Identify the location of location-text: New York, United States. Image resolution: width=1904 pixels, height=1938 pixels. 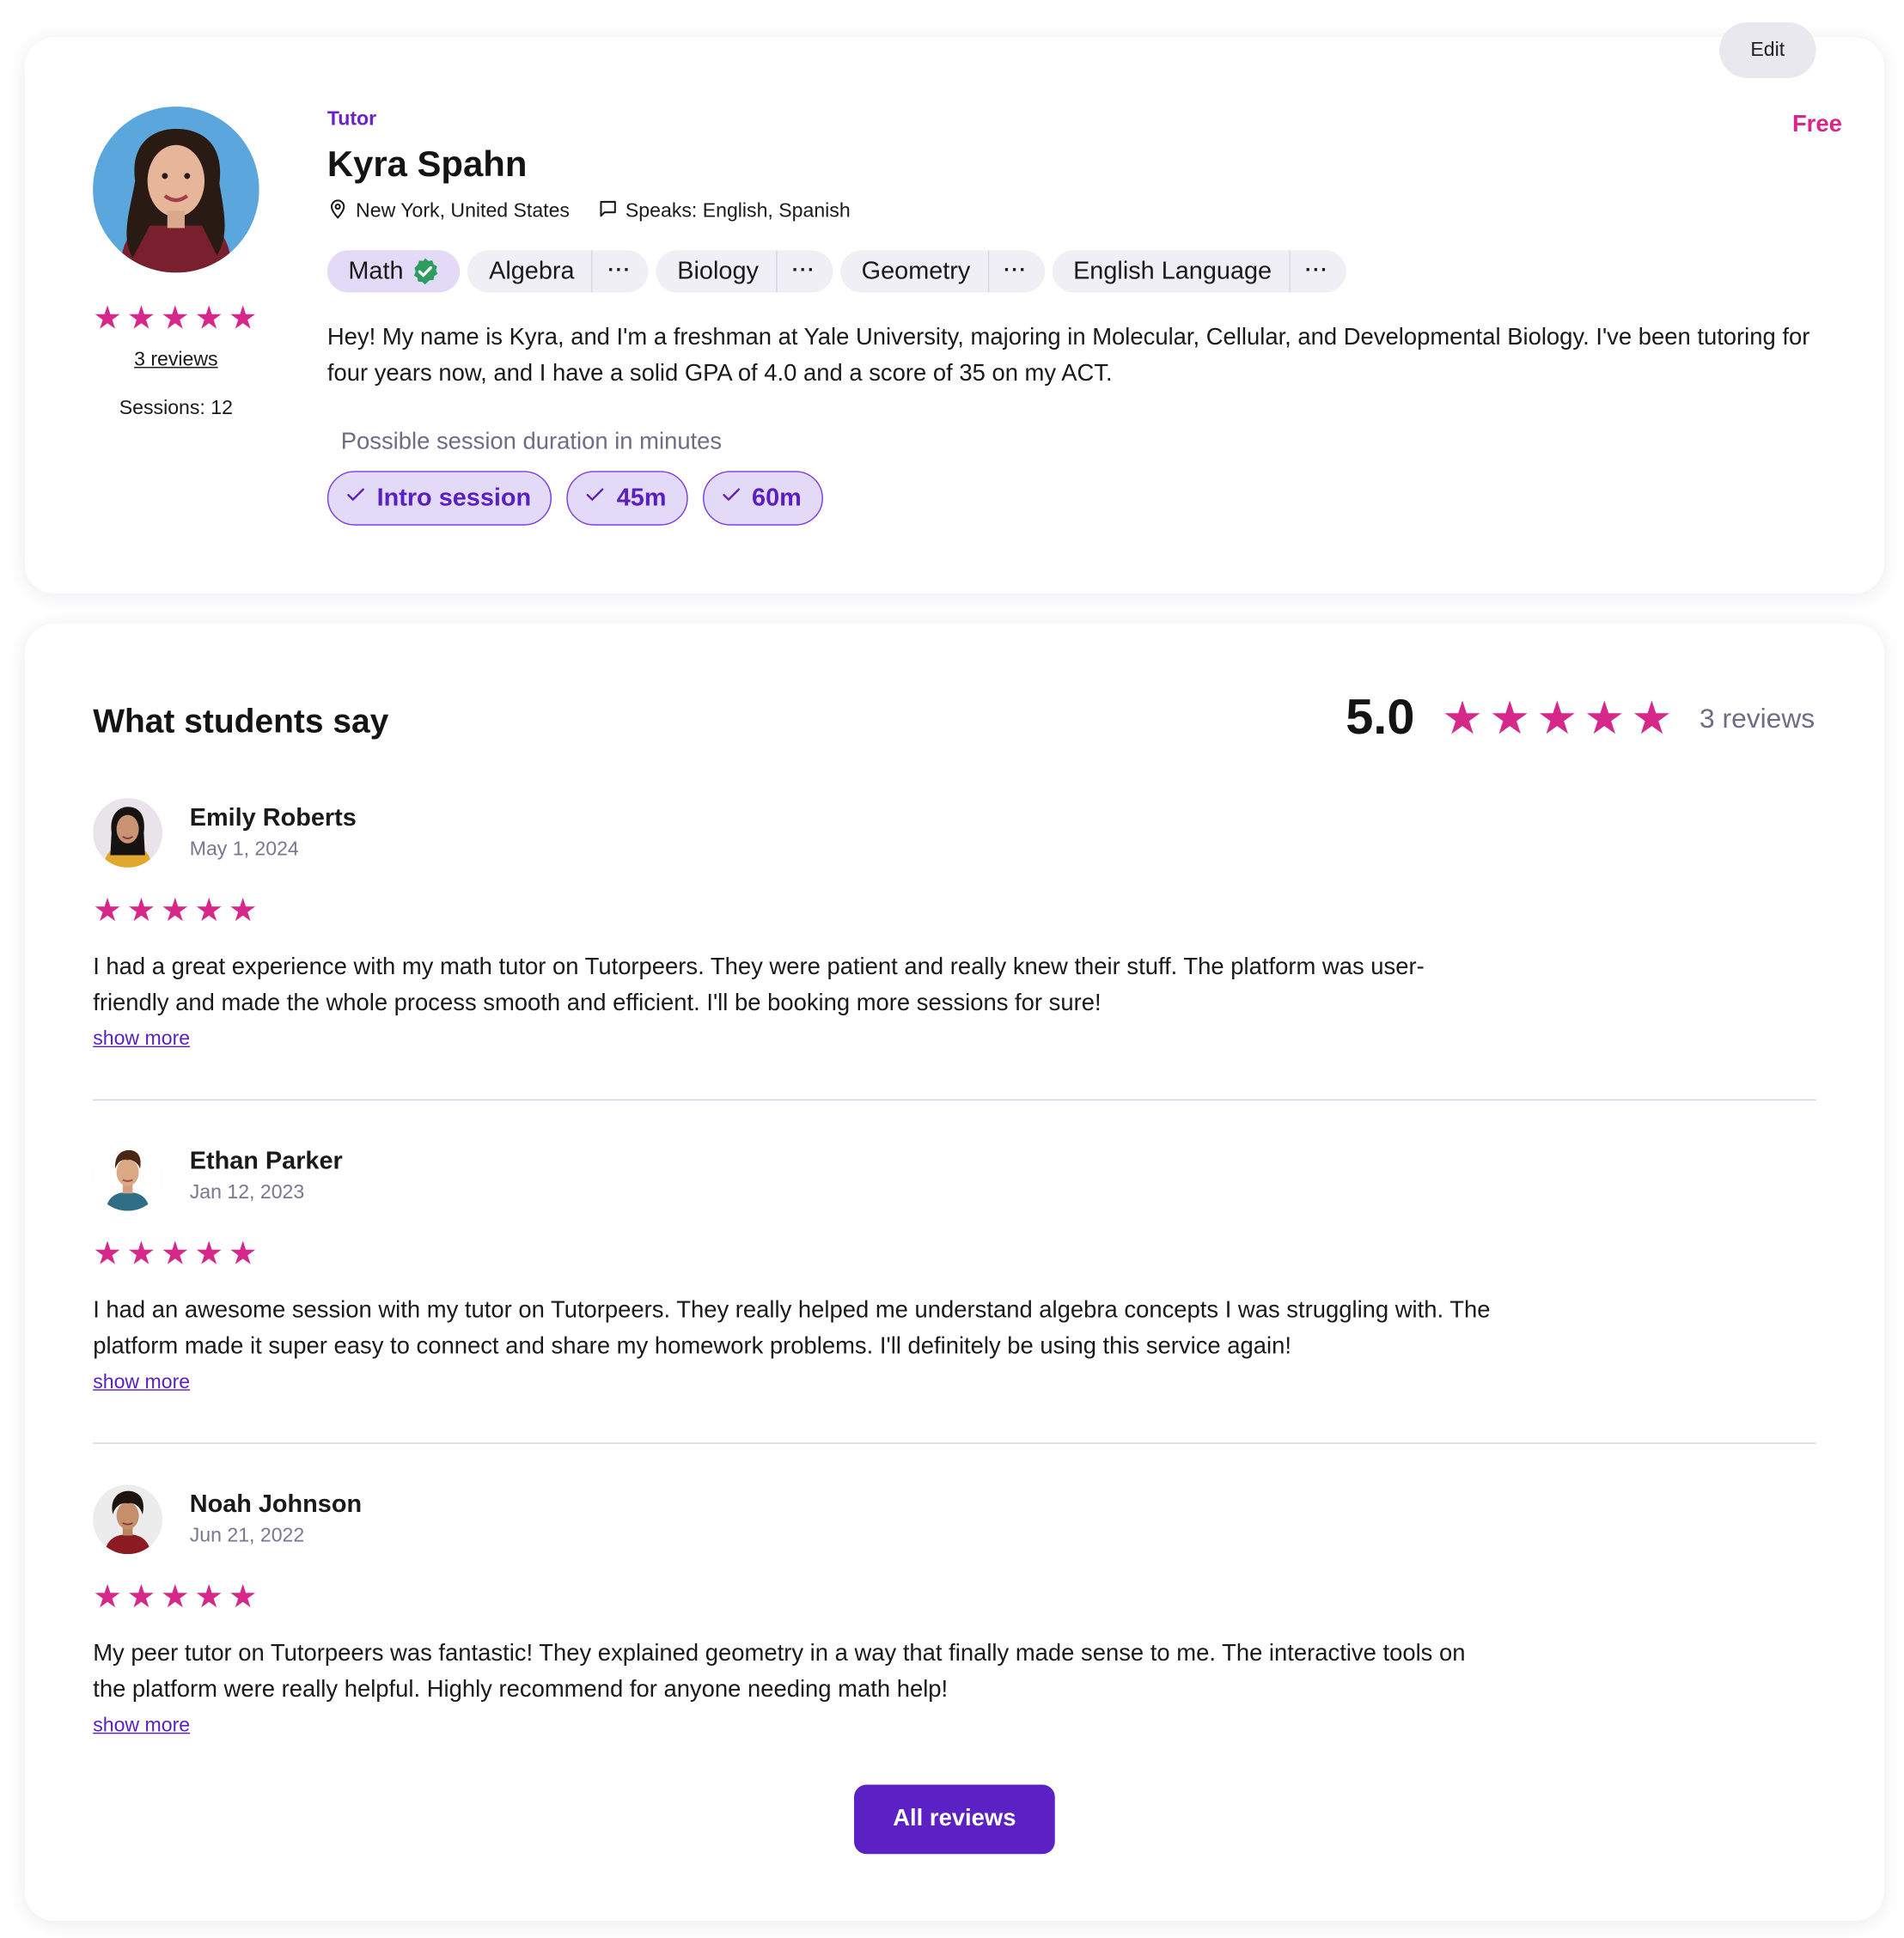
(463, 211).